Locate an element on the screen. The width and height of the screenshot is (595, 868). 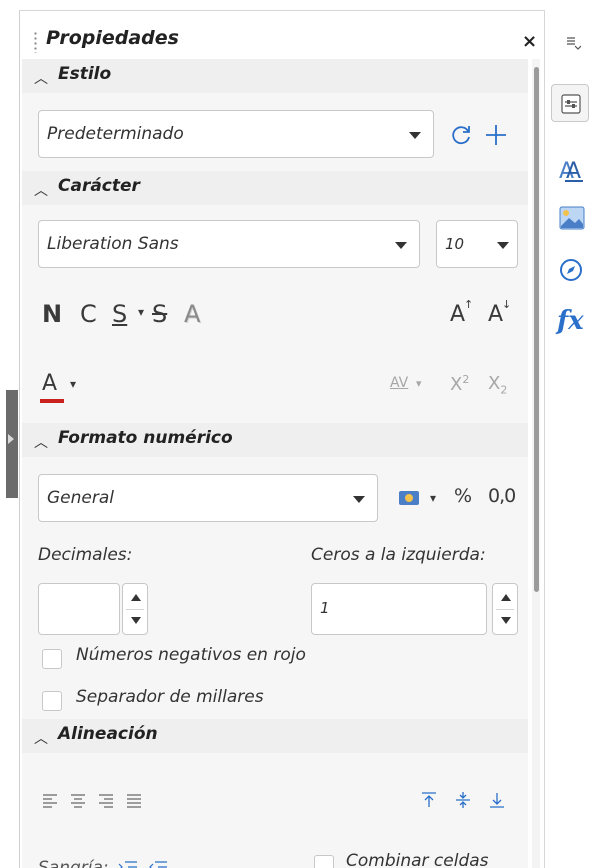
section-header-alignment: ︿ Alineación is located at coordinates (275, 736).